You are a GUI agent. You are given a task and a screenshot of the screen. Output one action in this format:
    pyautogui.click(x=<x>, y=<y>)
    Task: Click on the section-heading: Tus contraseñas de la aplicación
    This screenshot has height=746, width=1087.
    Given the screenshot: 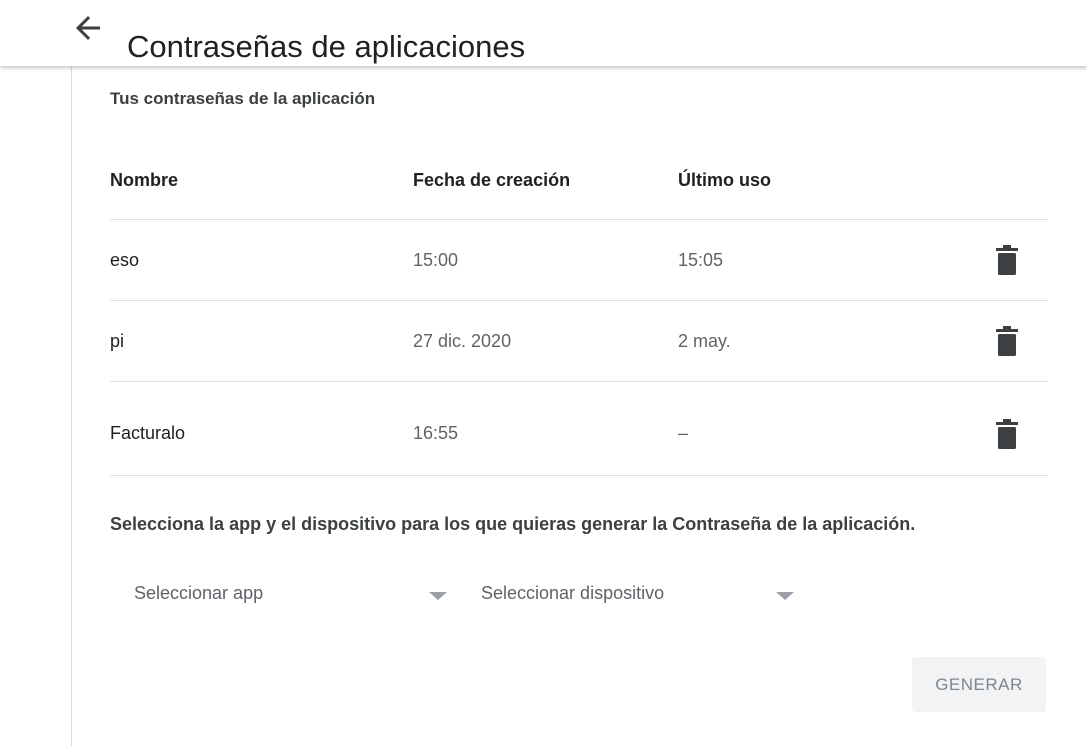 What is the action you would take?
    pyautogui.click(x=243, y=98)
    